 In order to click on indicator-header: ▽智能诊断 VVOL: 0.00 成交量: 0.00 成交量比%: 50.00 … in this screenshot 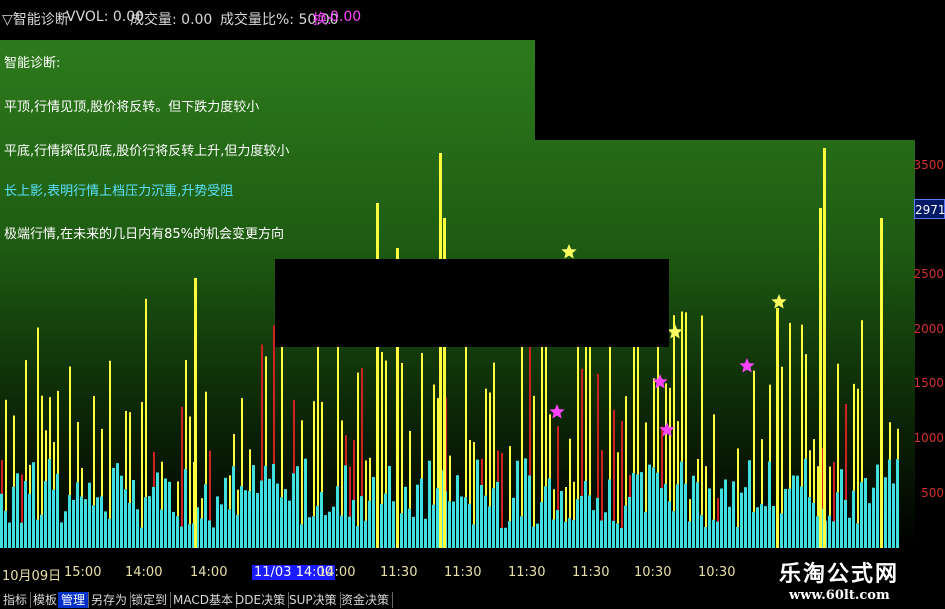, I will do `click(472, 20)`.